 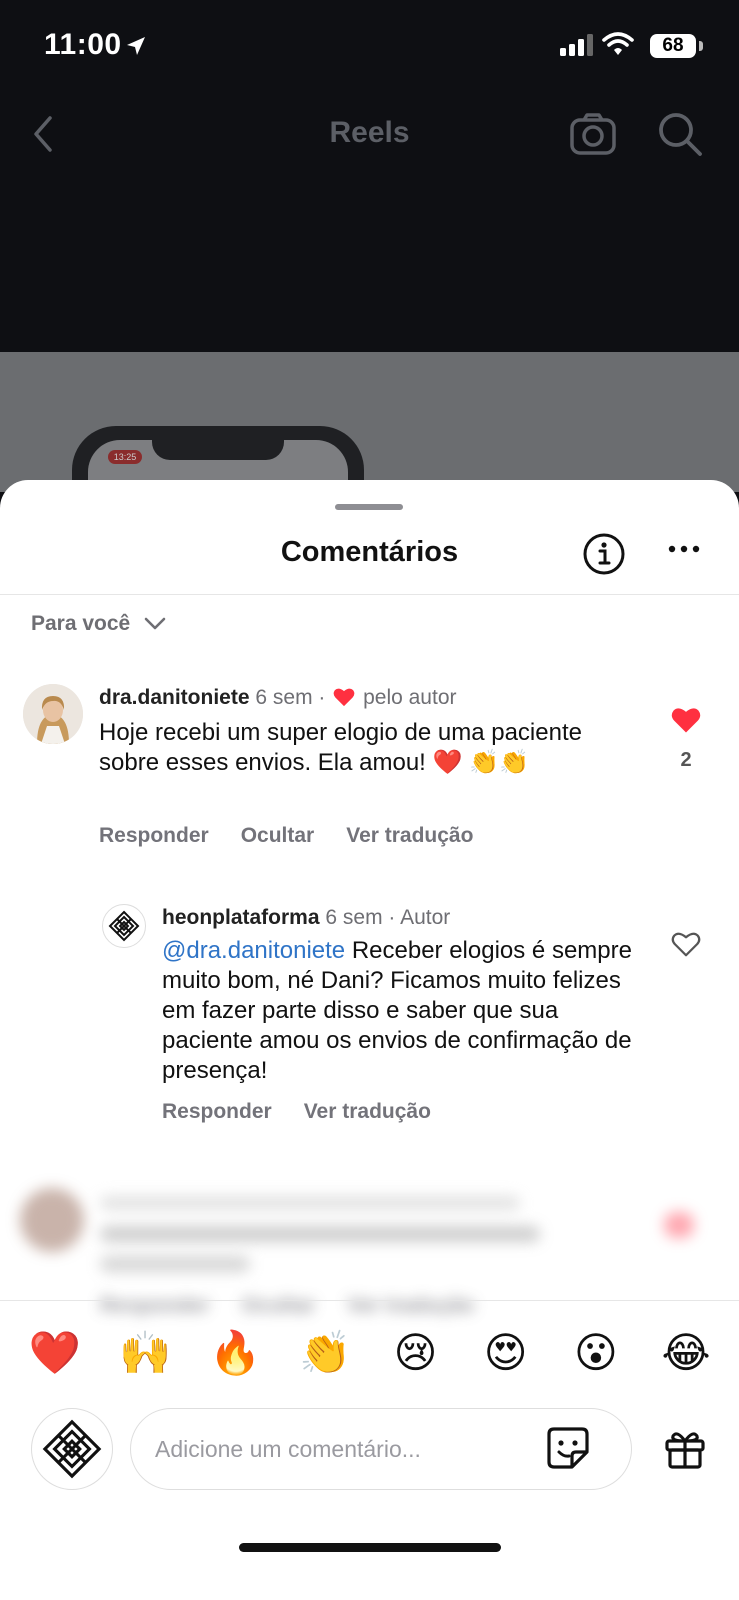 I want to click on like-count: 2, so click(x=686, y=760).